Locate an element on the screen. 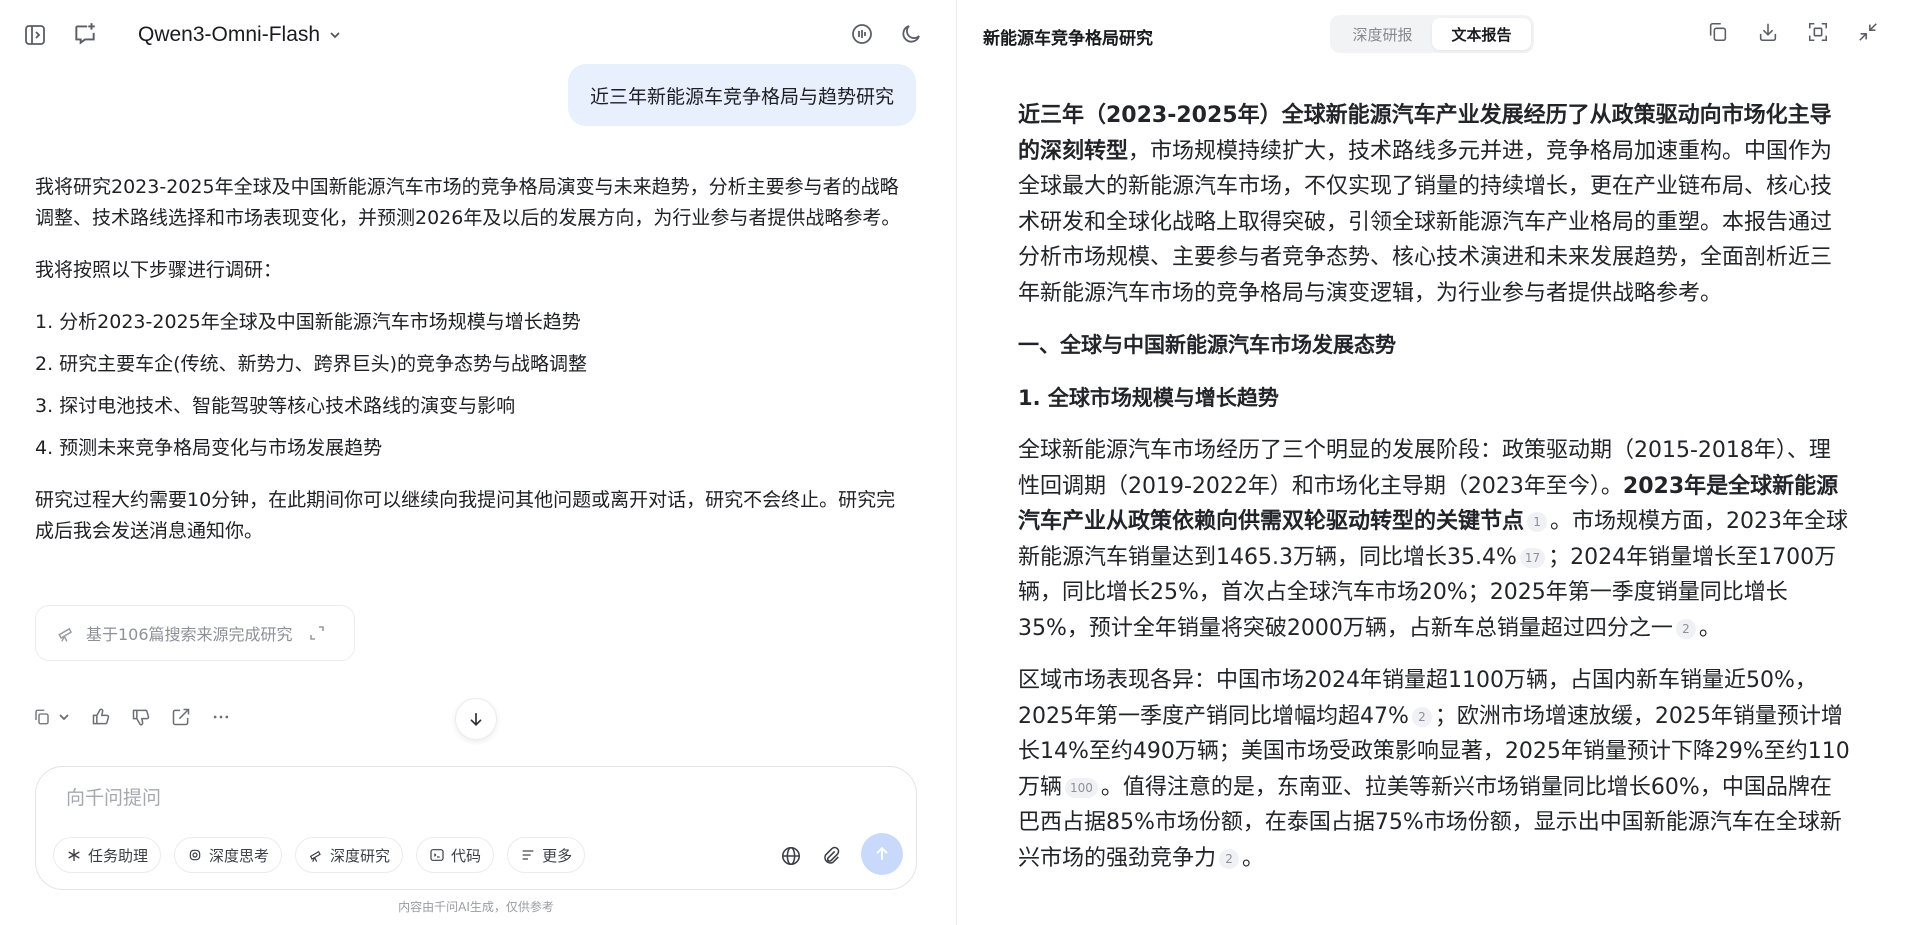  chip-more: 更多 is located at coordinates (546, 855).